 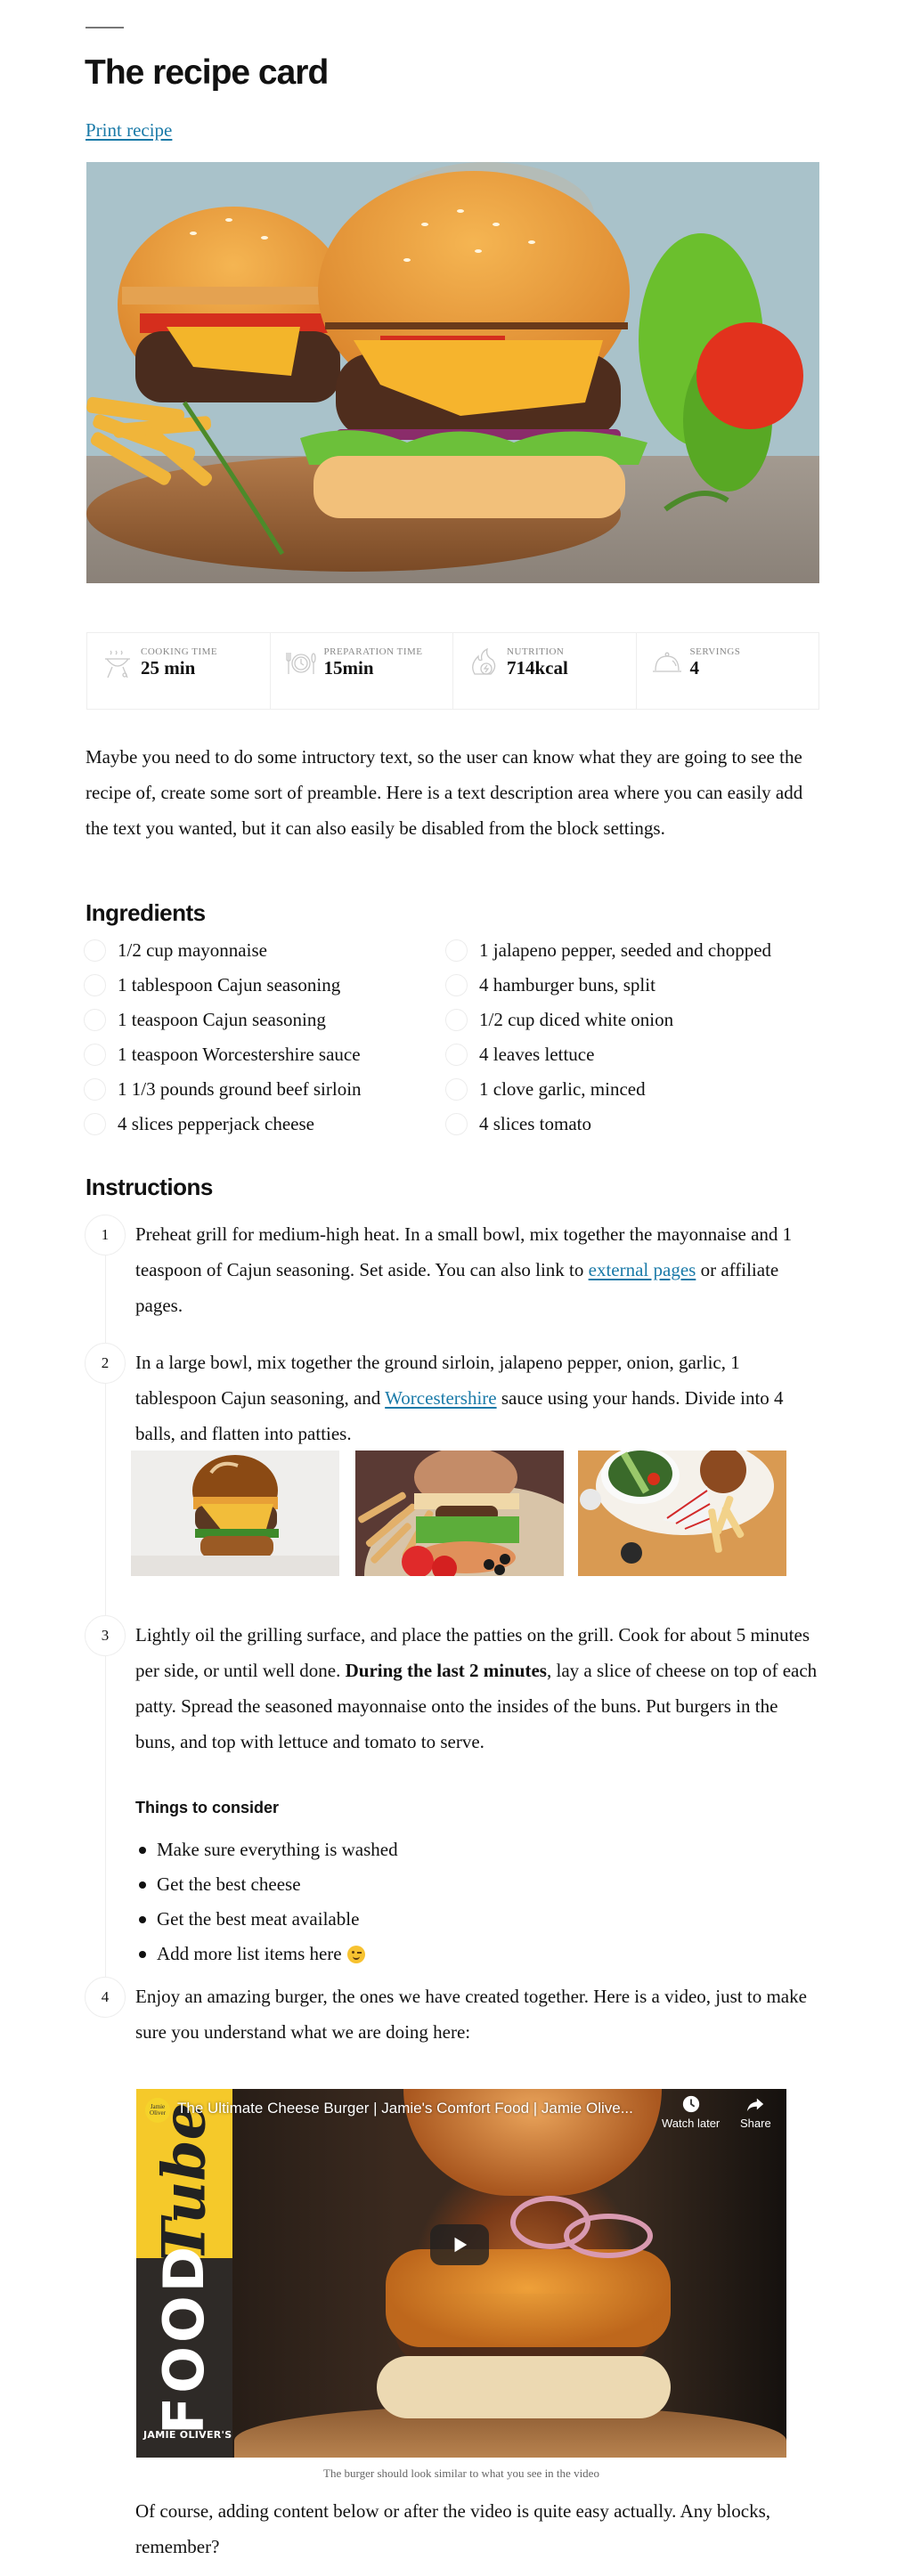 I want to click on gallery-image-burger-fries, so click(x=459, y=1513).